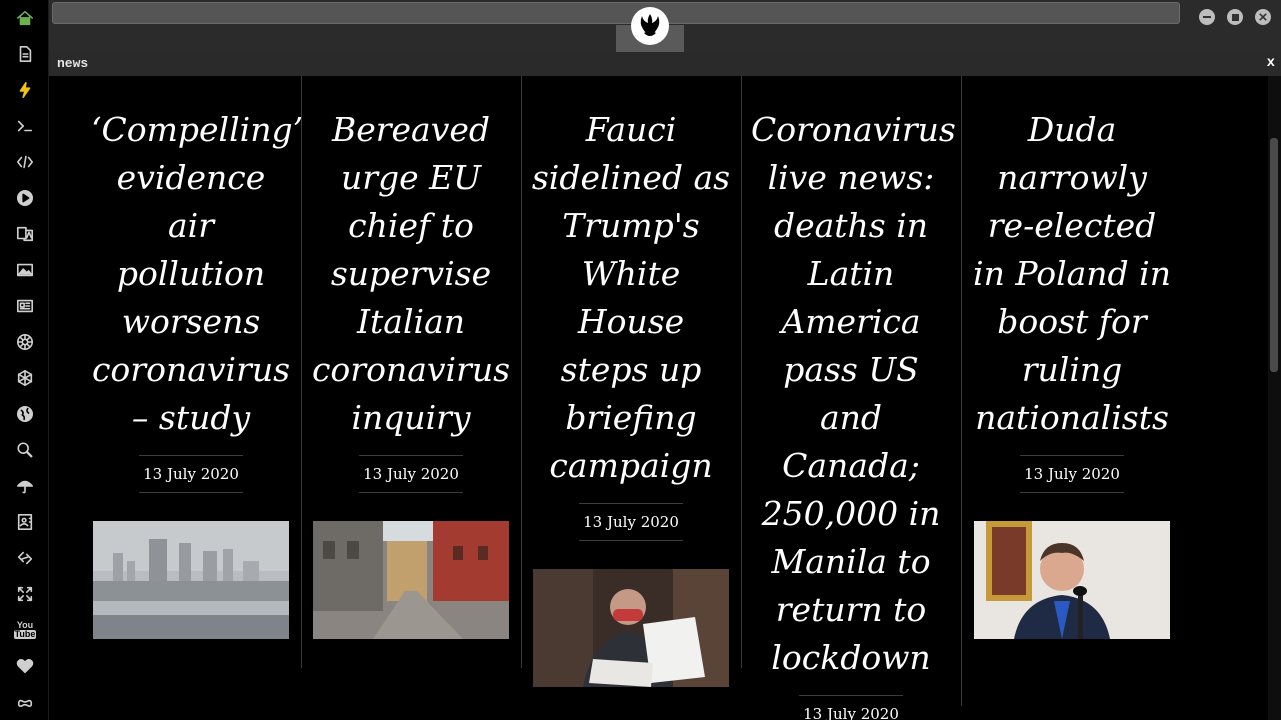 The height and width of the screenshot is (720, 1281). What do you see at coordinates (616, 13) in the screenshot?
I see `address-input` at bounding box center [616, 13].